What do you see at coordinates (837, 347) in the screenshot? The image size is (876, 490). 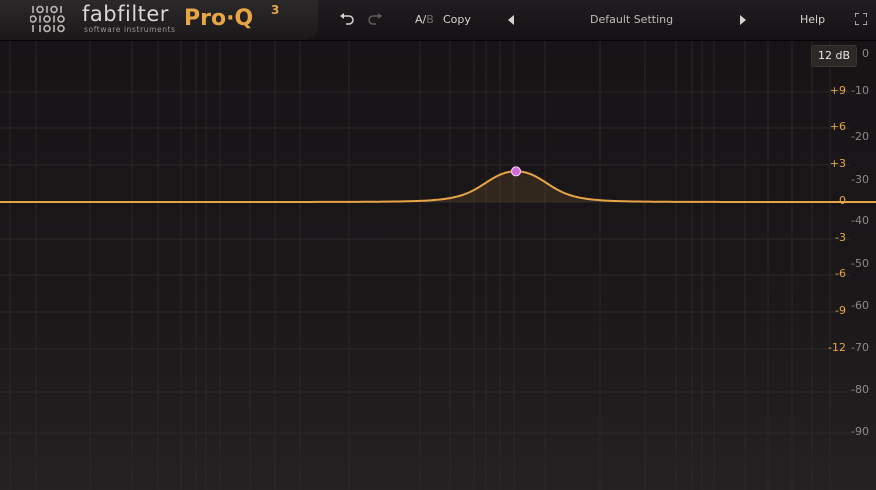 I see `eq-scale-label: -12` at bounding box center [837, 347].